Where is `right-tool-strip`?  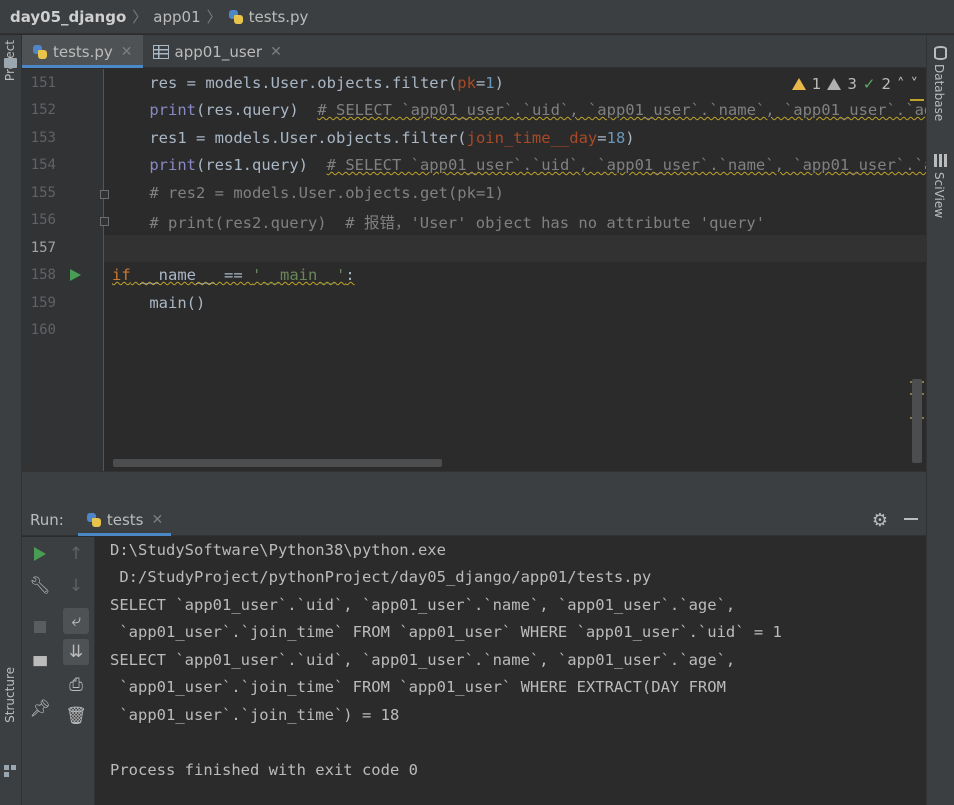 right-tool-strip is located at coordinates (940, 420).